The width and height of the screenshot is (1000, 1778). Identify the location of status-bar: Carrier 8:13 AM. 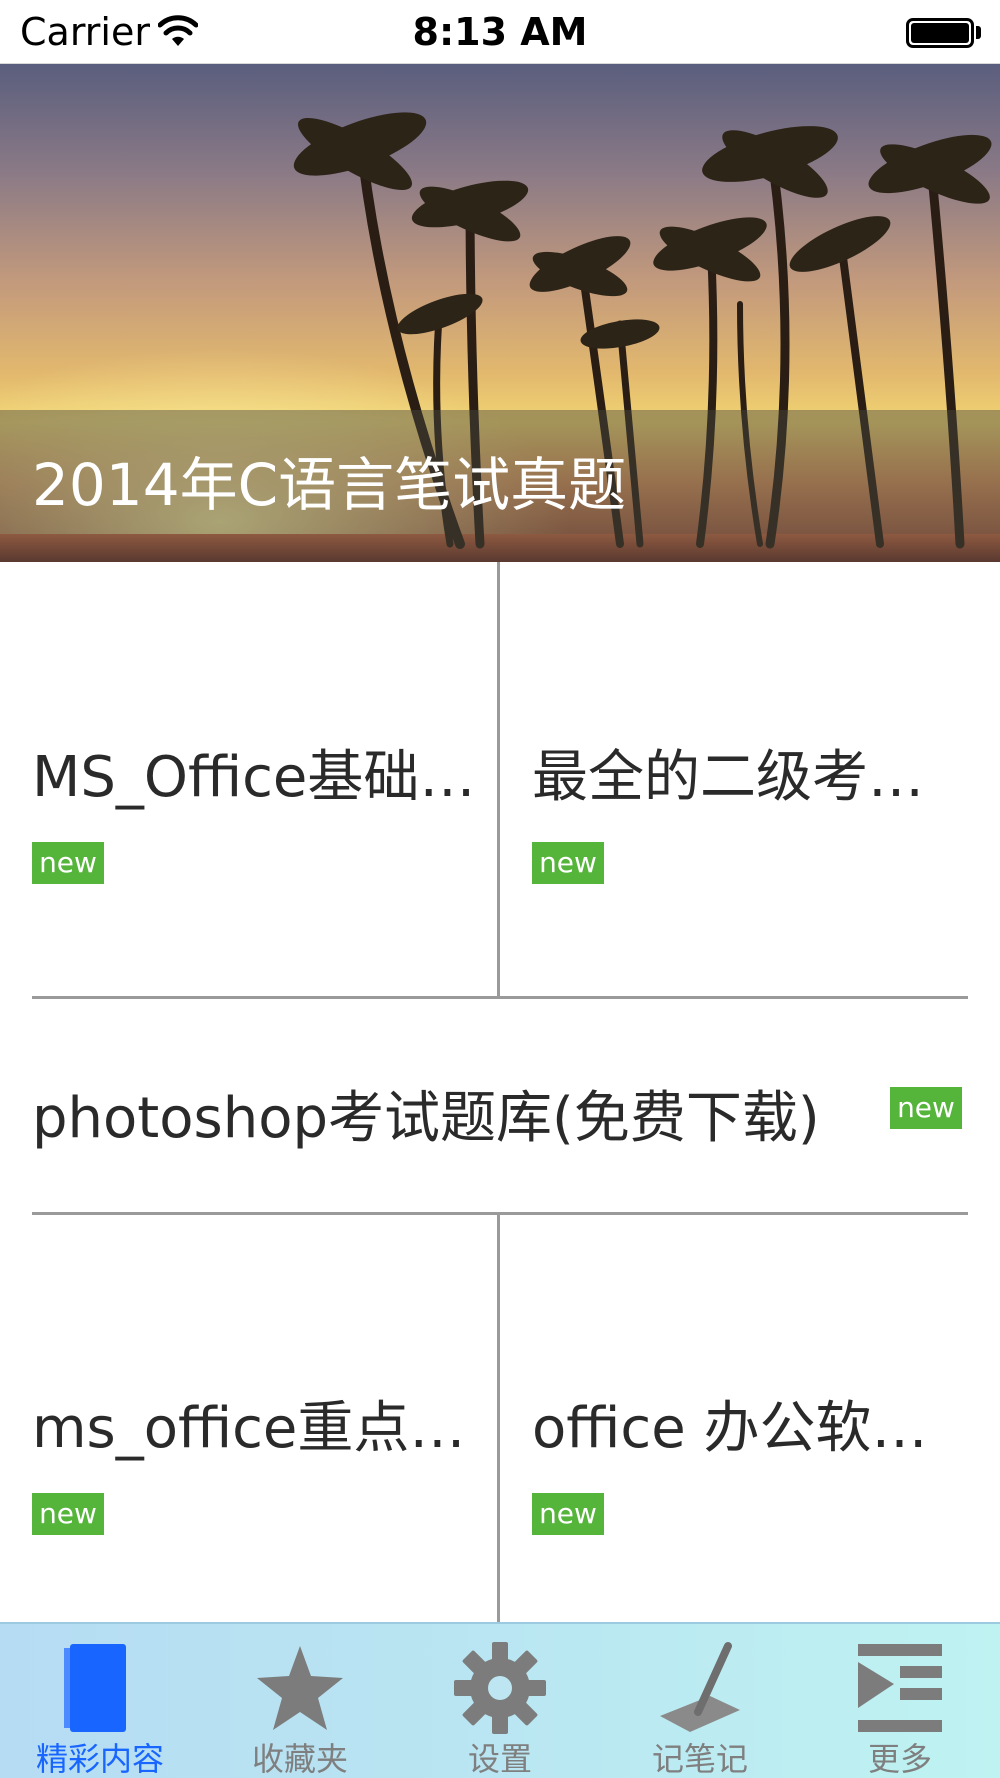
(500, 32).